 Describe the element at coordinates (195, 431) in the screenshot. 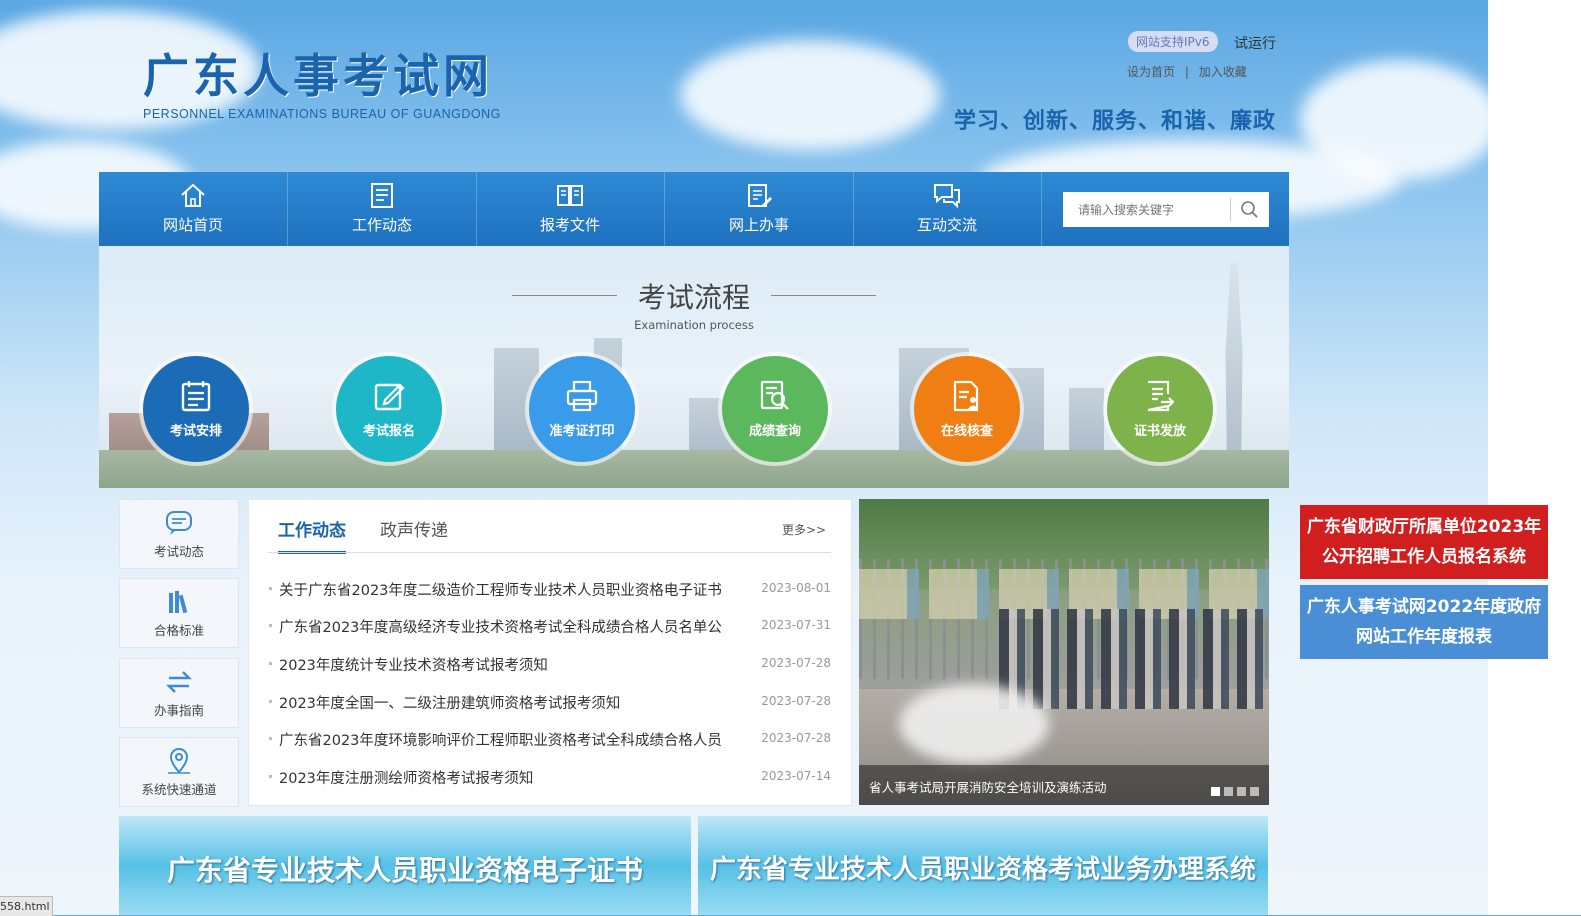

I see `step-label: 考试安排` at that location.